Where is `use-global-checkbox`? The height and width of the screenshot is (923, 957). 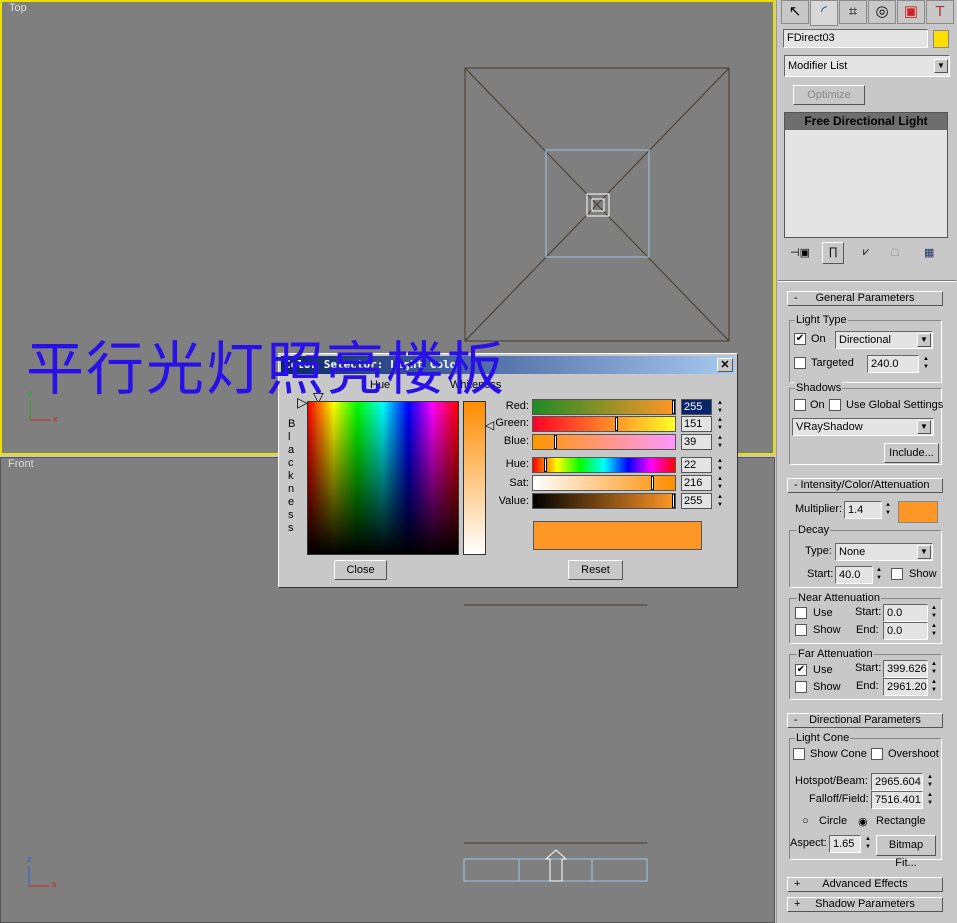
use-global-checkbox is located at coordinates (835, 405).